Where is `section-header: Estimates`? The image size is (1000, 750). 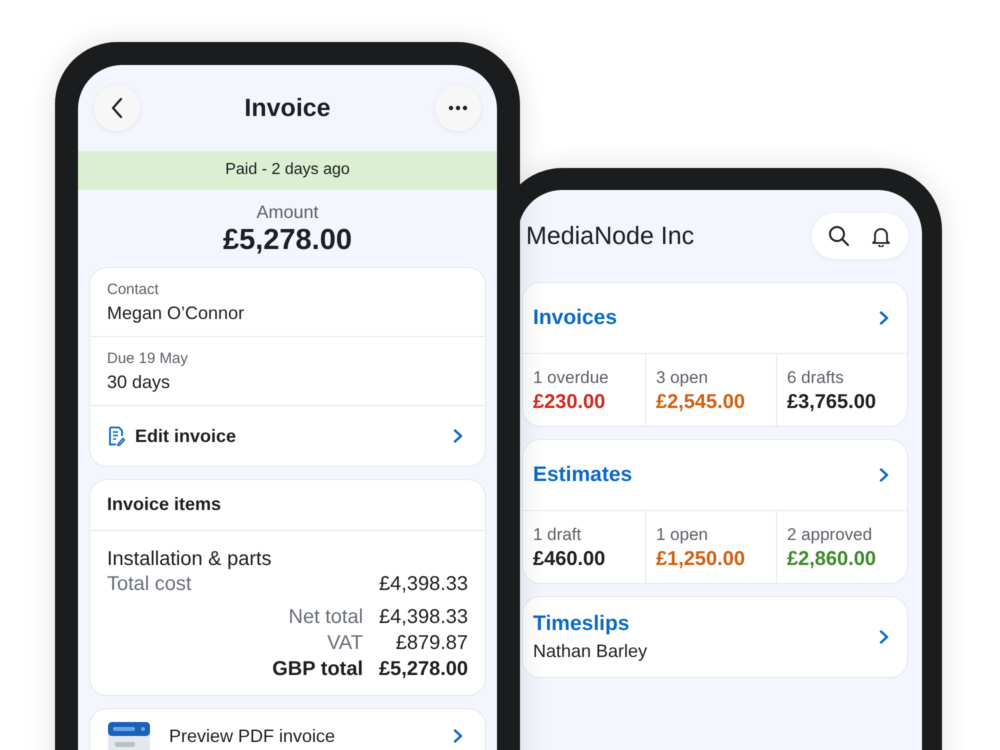 section-header: Estimates is located at coordinates (715, 475).